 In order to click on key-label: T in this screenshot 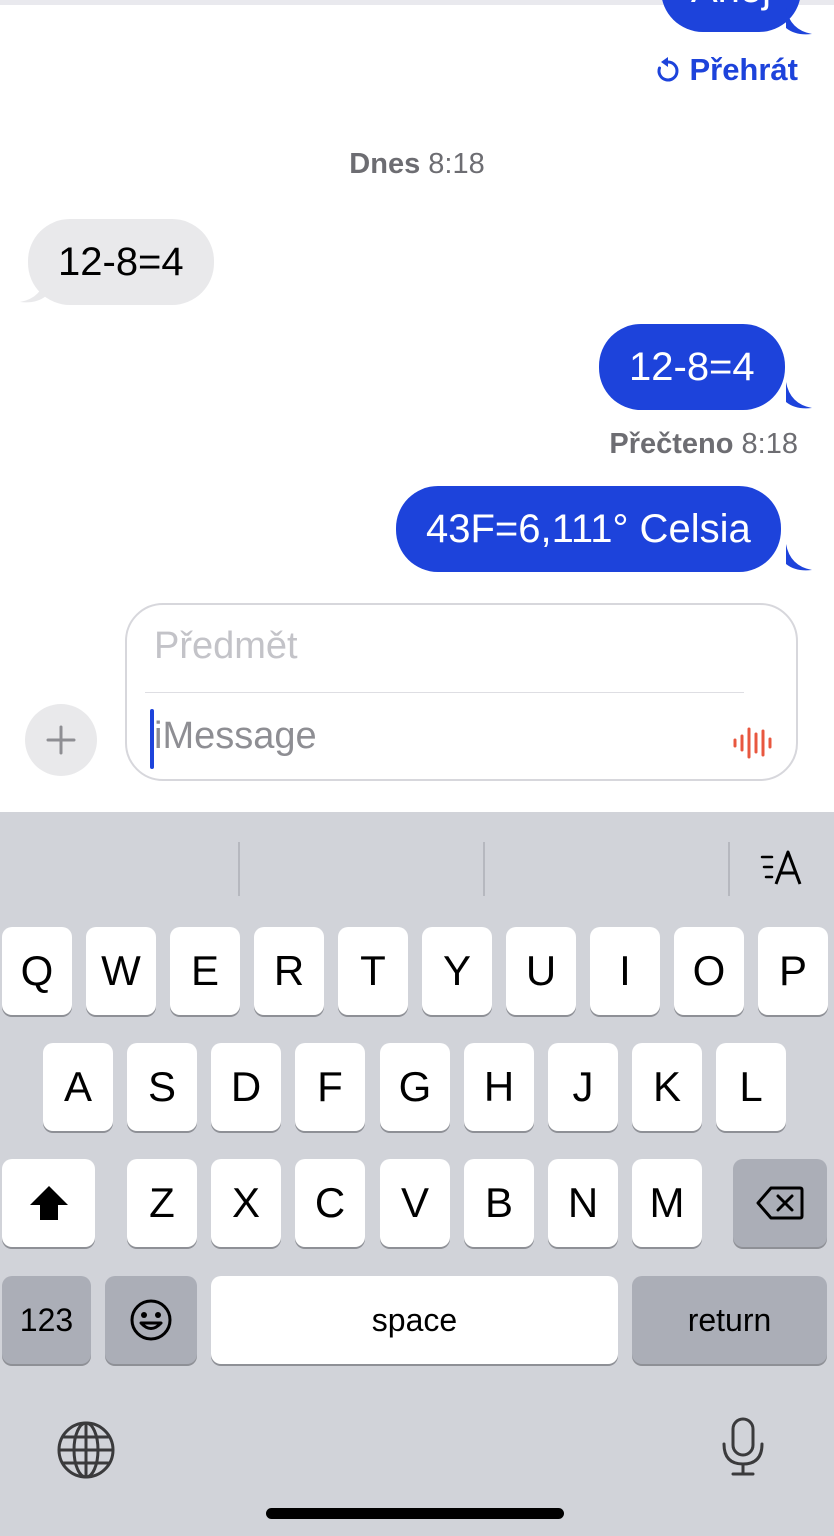, I will do `click(373, 970)`.